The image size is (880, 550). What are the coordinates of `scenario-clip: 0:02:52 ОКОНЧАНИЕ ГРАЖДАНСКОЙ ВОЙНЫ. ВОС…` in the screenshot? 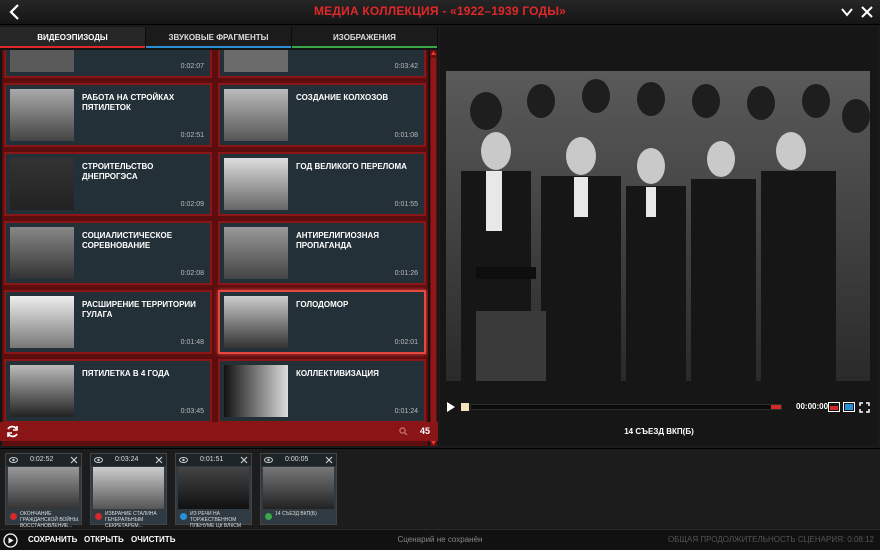 It's located at (43, 491).